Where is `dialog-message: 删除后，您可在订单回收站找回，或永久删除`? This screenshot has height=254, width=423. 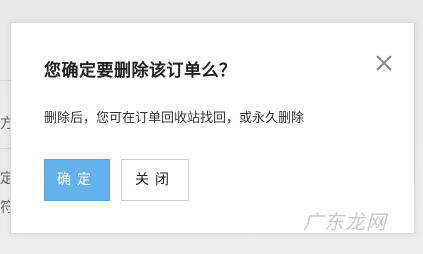 dialog-message: 删除后，您可在订单回收站找回，或永久删除 is located at coordinates (174, 118).